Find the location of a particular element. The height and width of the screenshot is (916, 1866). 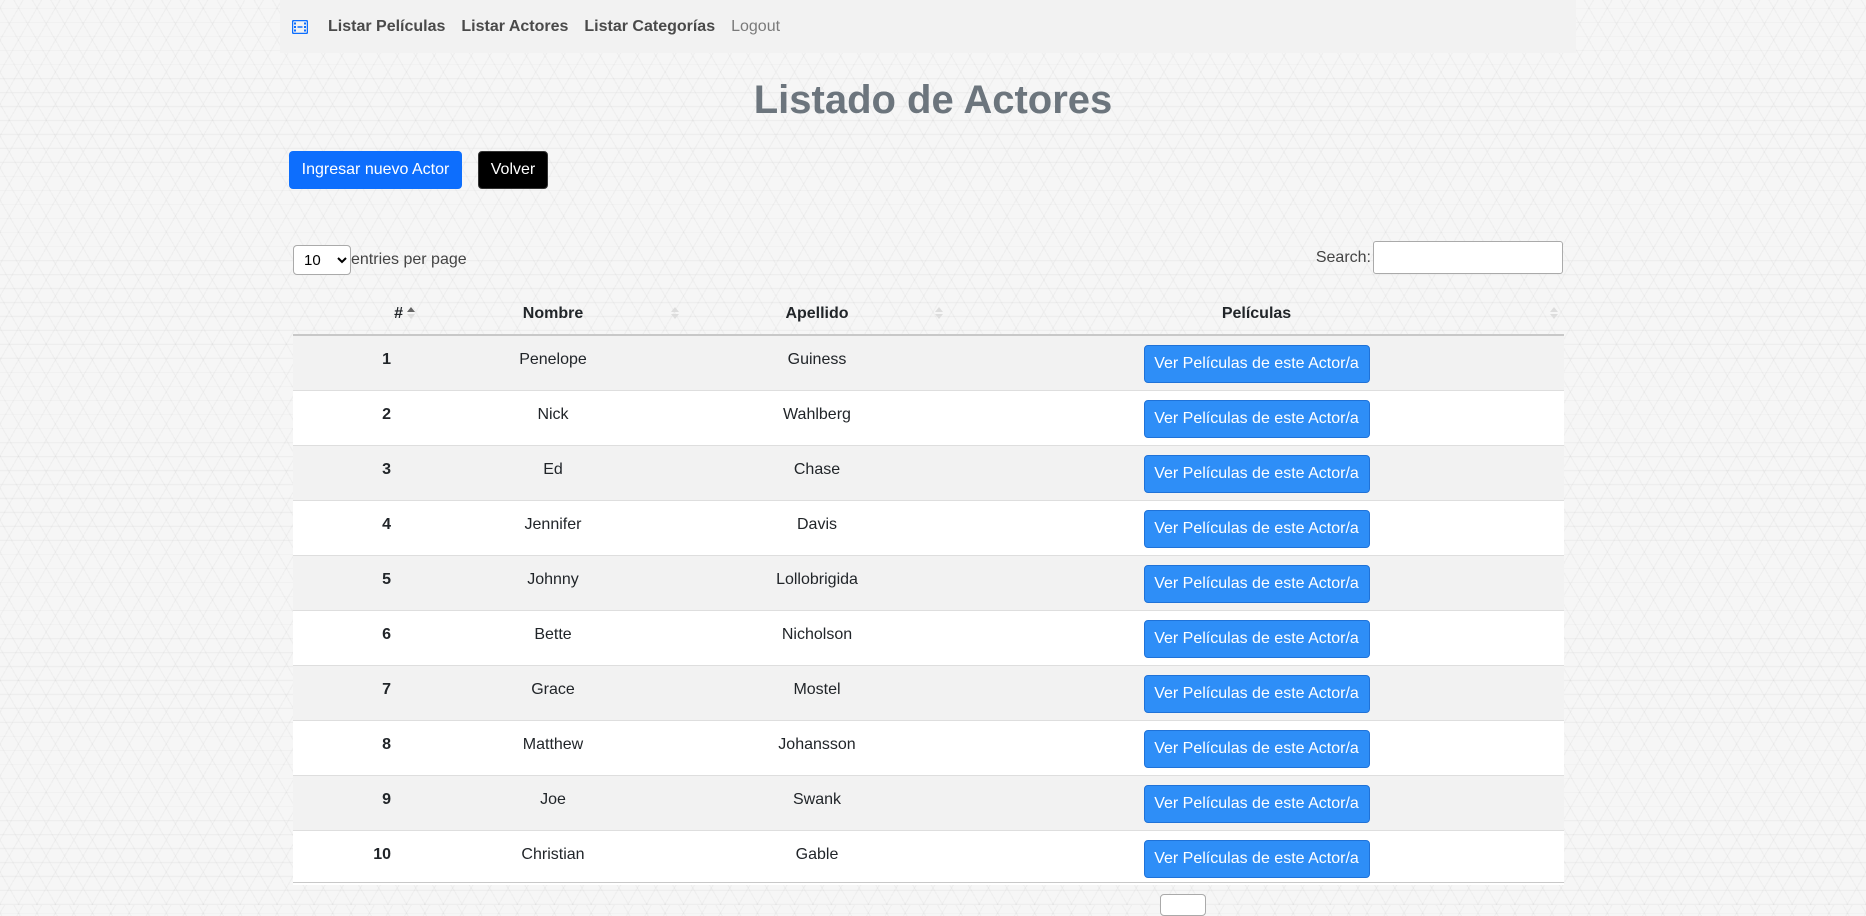

nav-link-logout: Logout is located at coordinates (755, 27).